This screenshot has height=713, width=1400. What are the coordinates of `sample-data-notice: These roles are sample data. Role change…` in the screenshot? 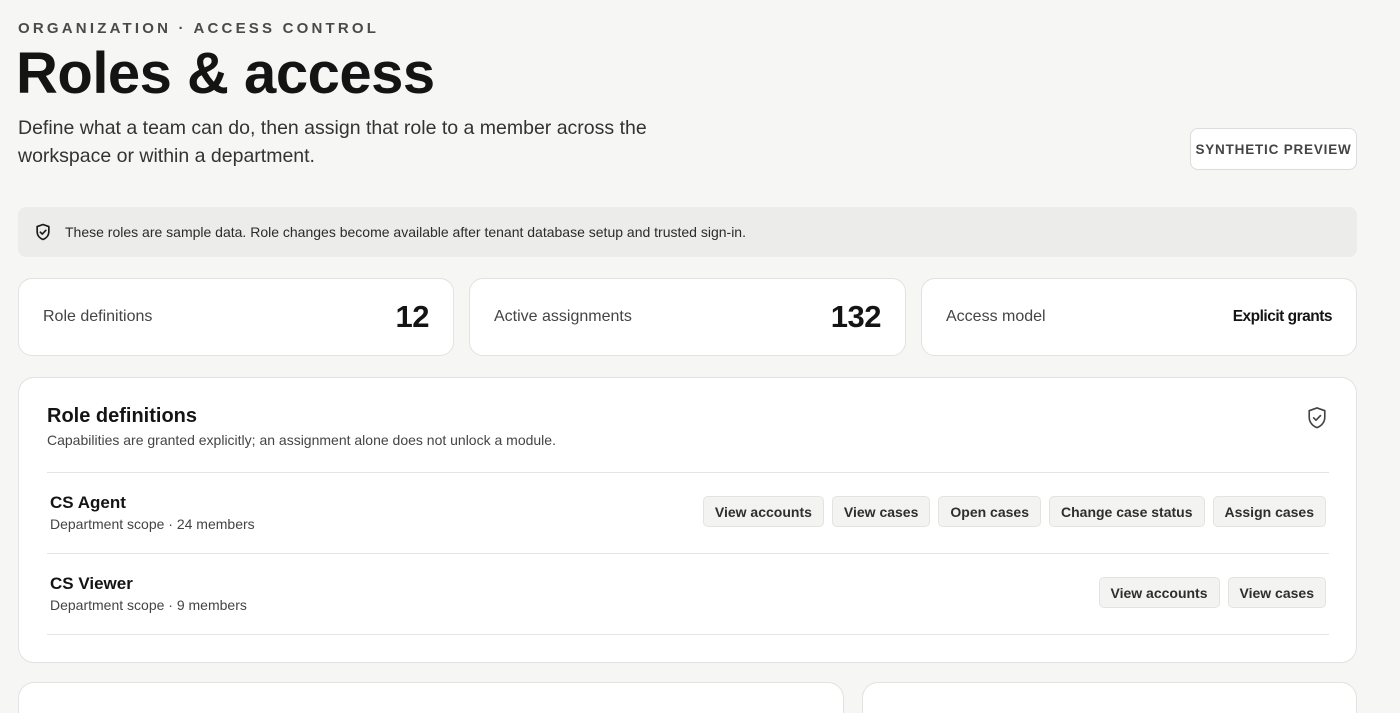 It's located at (687, 232).